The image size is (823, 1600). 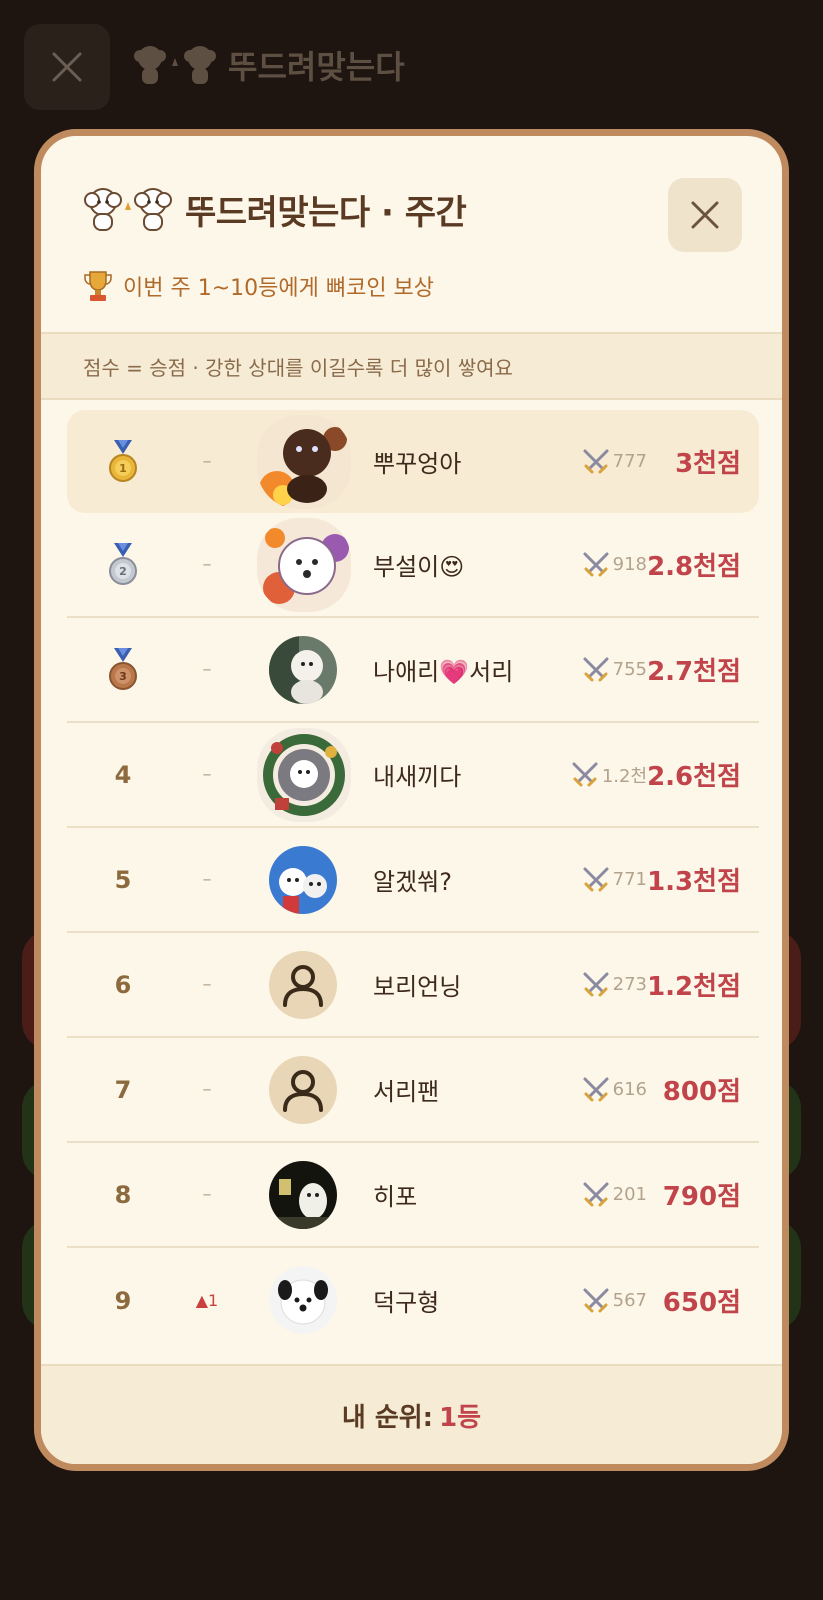 What do you see at coordinates (326, 212) in the screenshot?
I see `modal-title-text: 뚜드려맞는다 · 주간` at bounding box center [326, 212].